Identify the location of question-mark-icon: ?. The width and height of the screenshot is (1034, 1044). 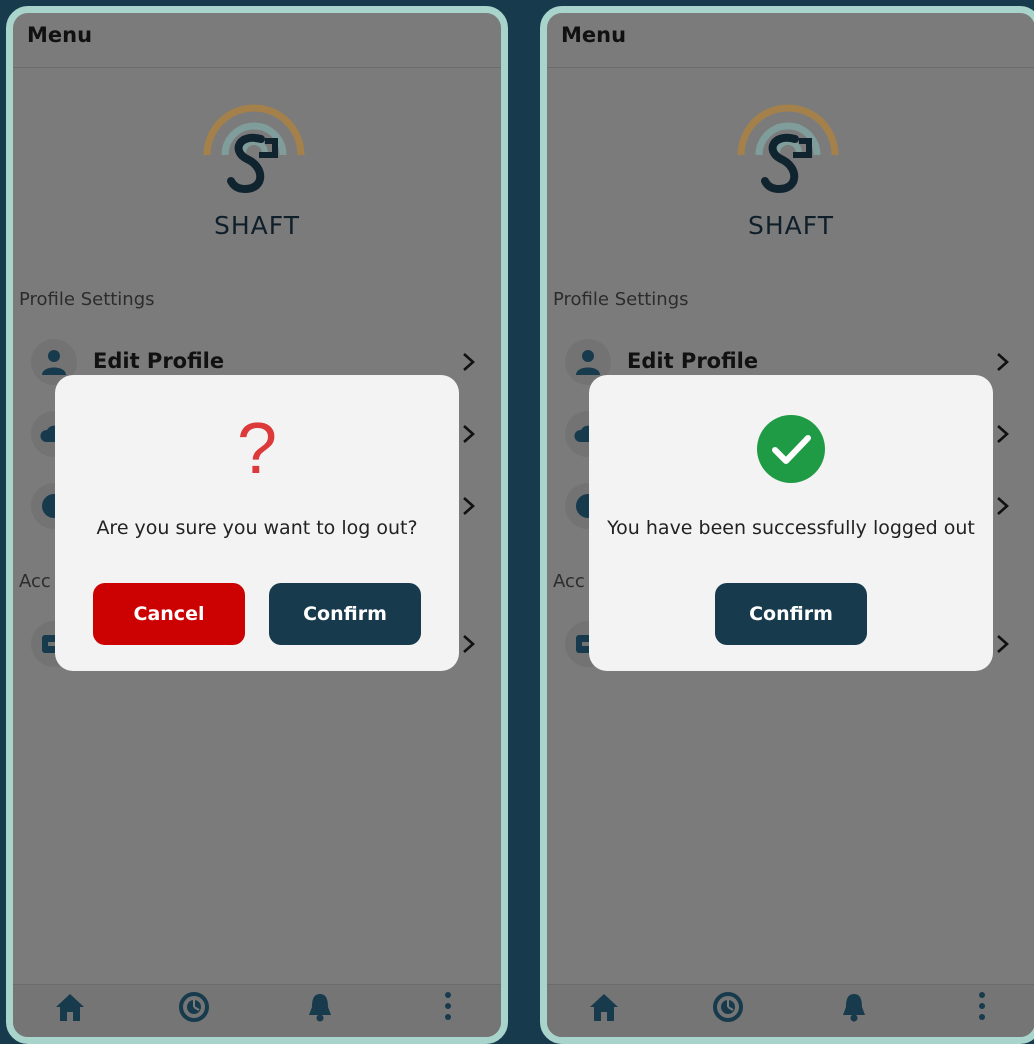
(257, 449).